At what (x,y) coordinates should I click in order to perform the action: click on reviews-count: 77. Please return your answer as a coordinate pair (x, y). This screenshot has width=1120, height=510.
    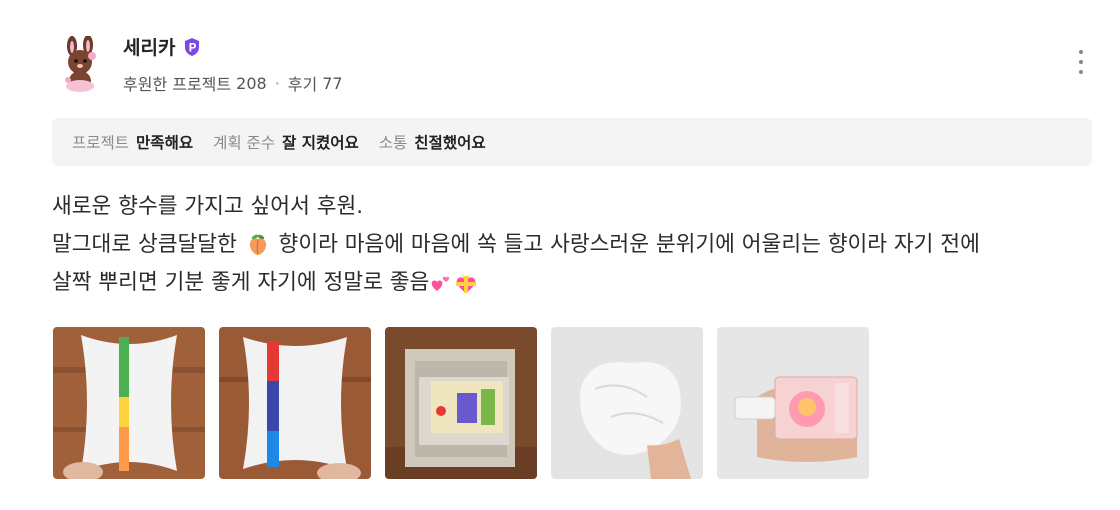
    Looking at the image, I should click on (332, 83).